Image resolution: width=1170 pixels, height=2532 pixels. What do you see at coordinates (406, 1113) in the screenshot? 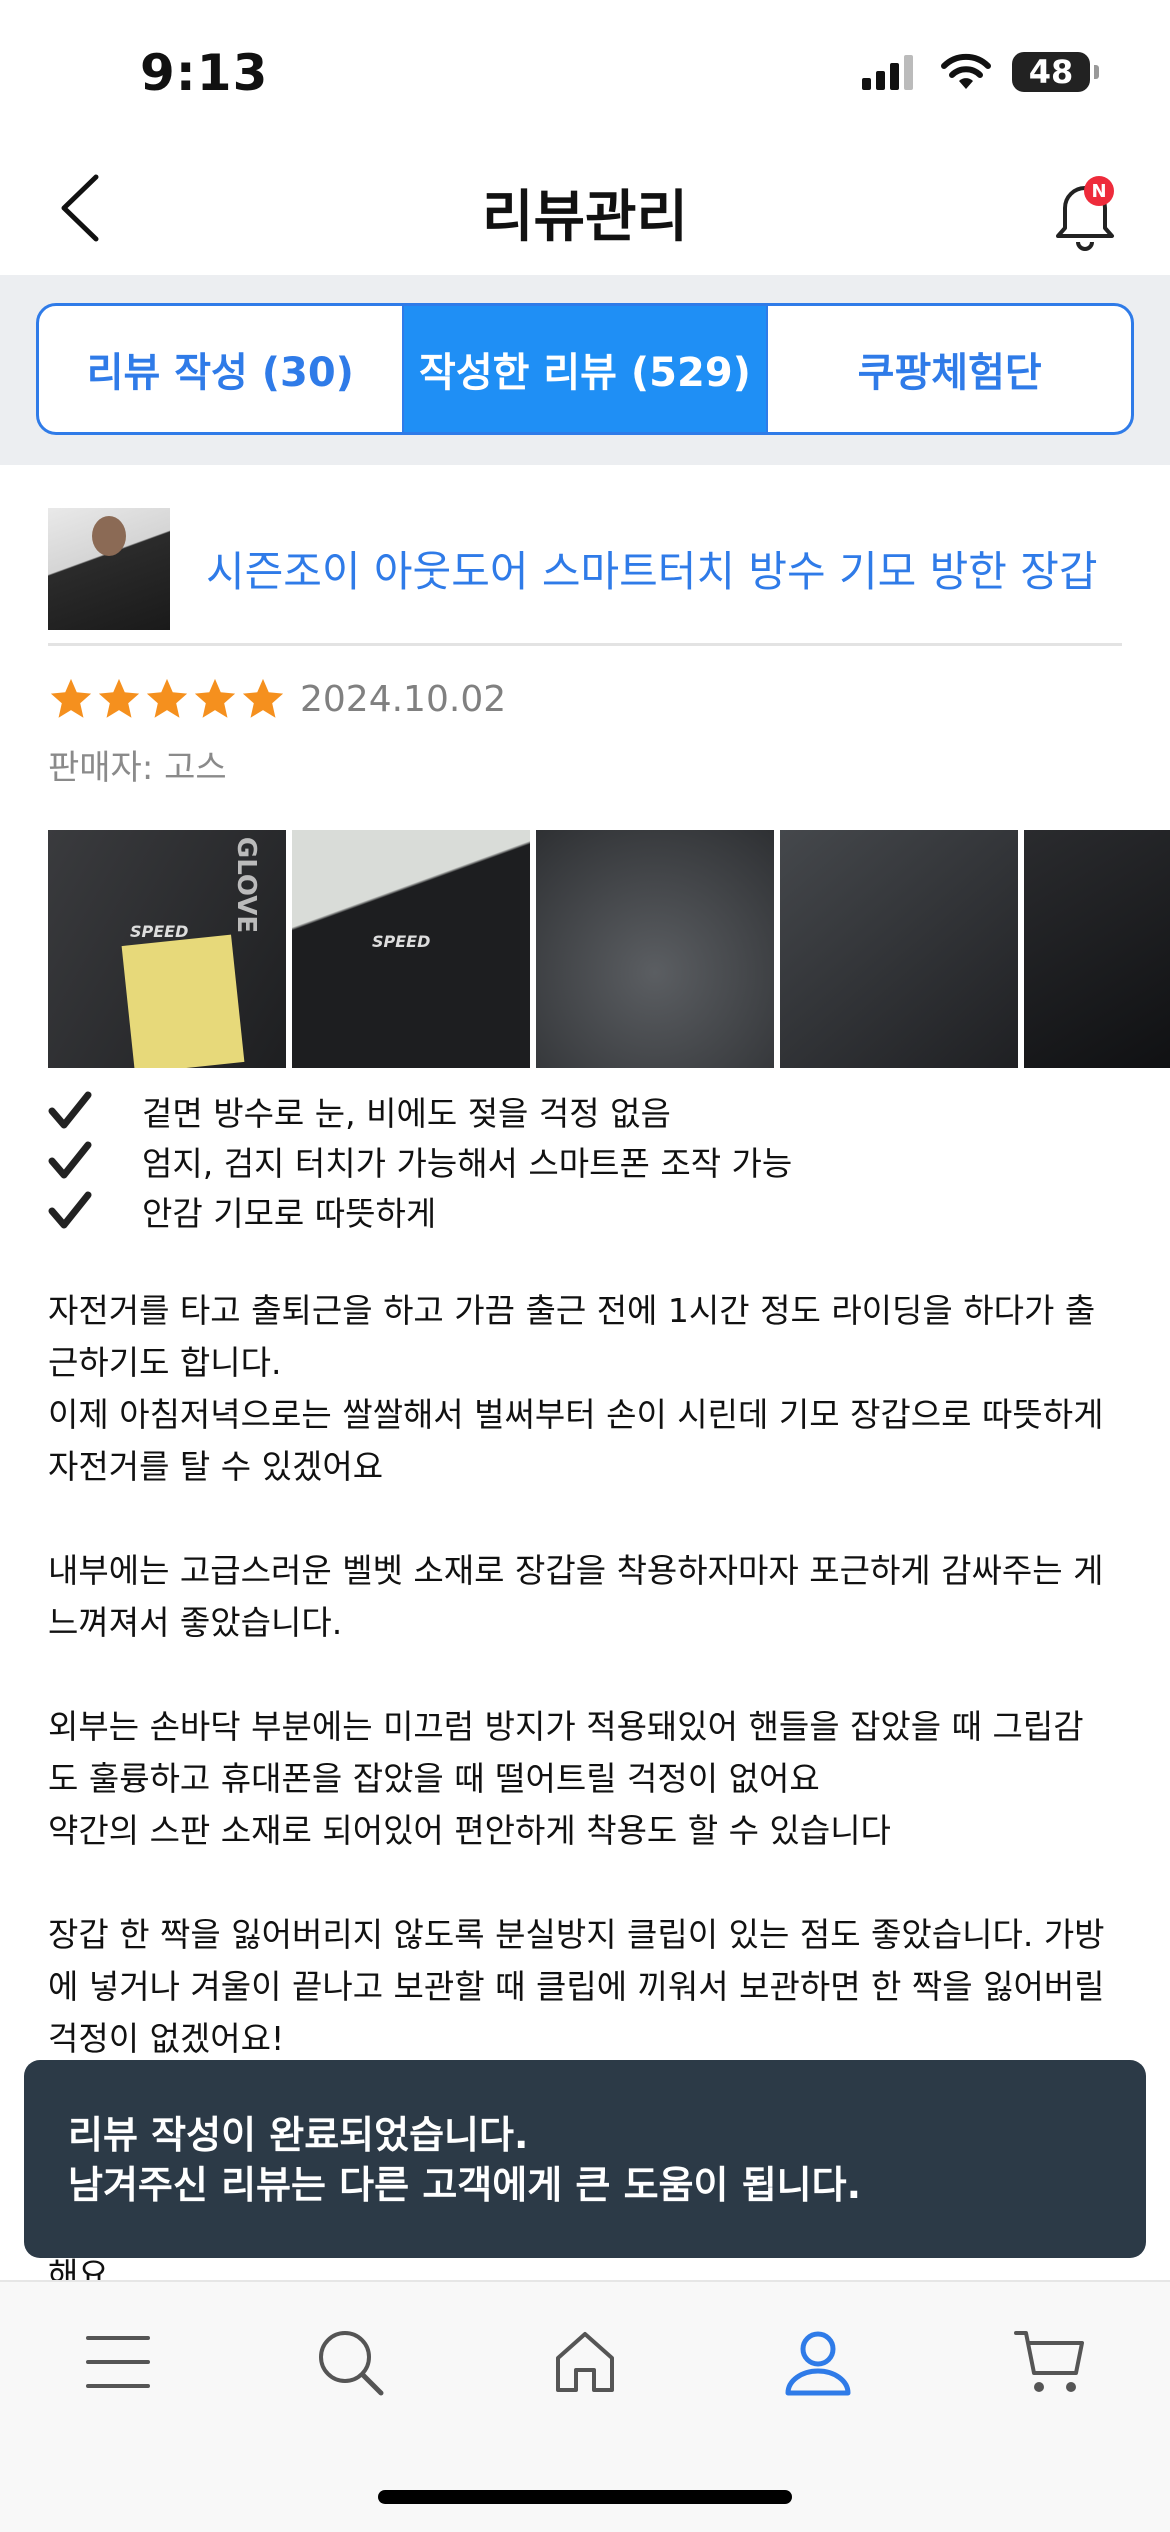
I see `check-text: 겉면 방수로 눈, 비에도 젖을 걱정 없음` at bounding box center [406, 1113].